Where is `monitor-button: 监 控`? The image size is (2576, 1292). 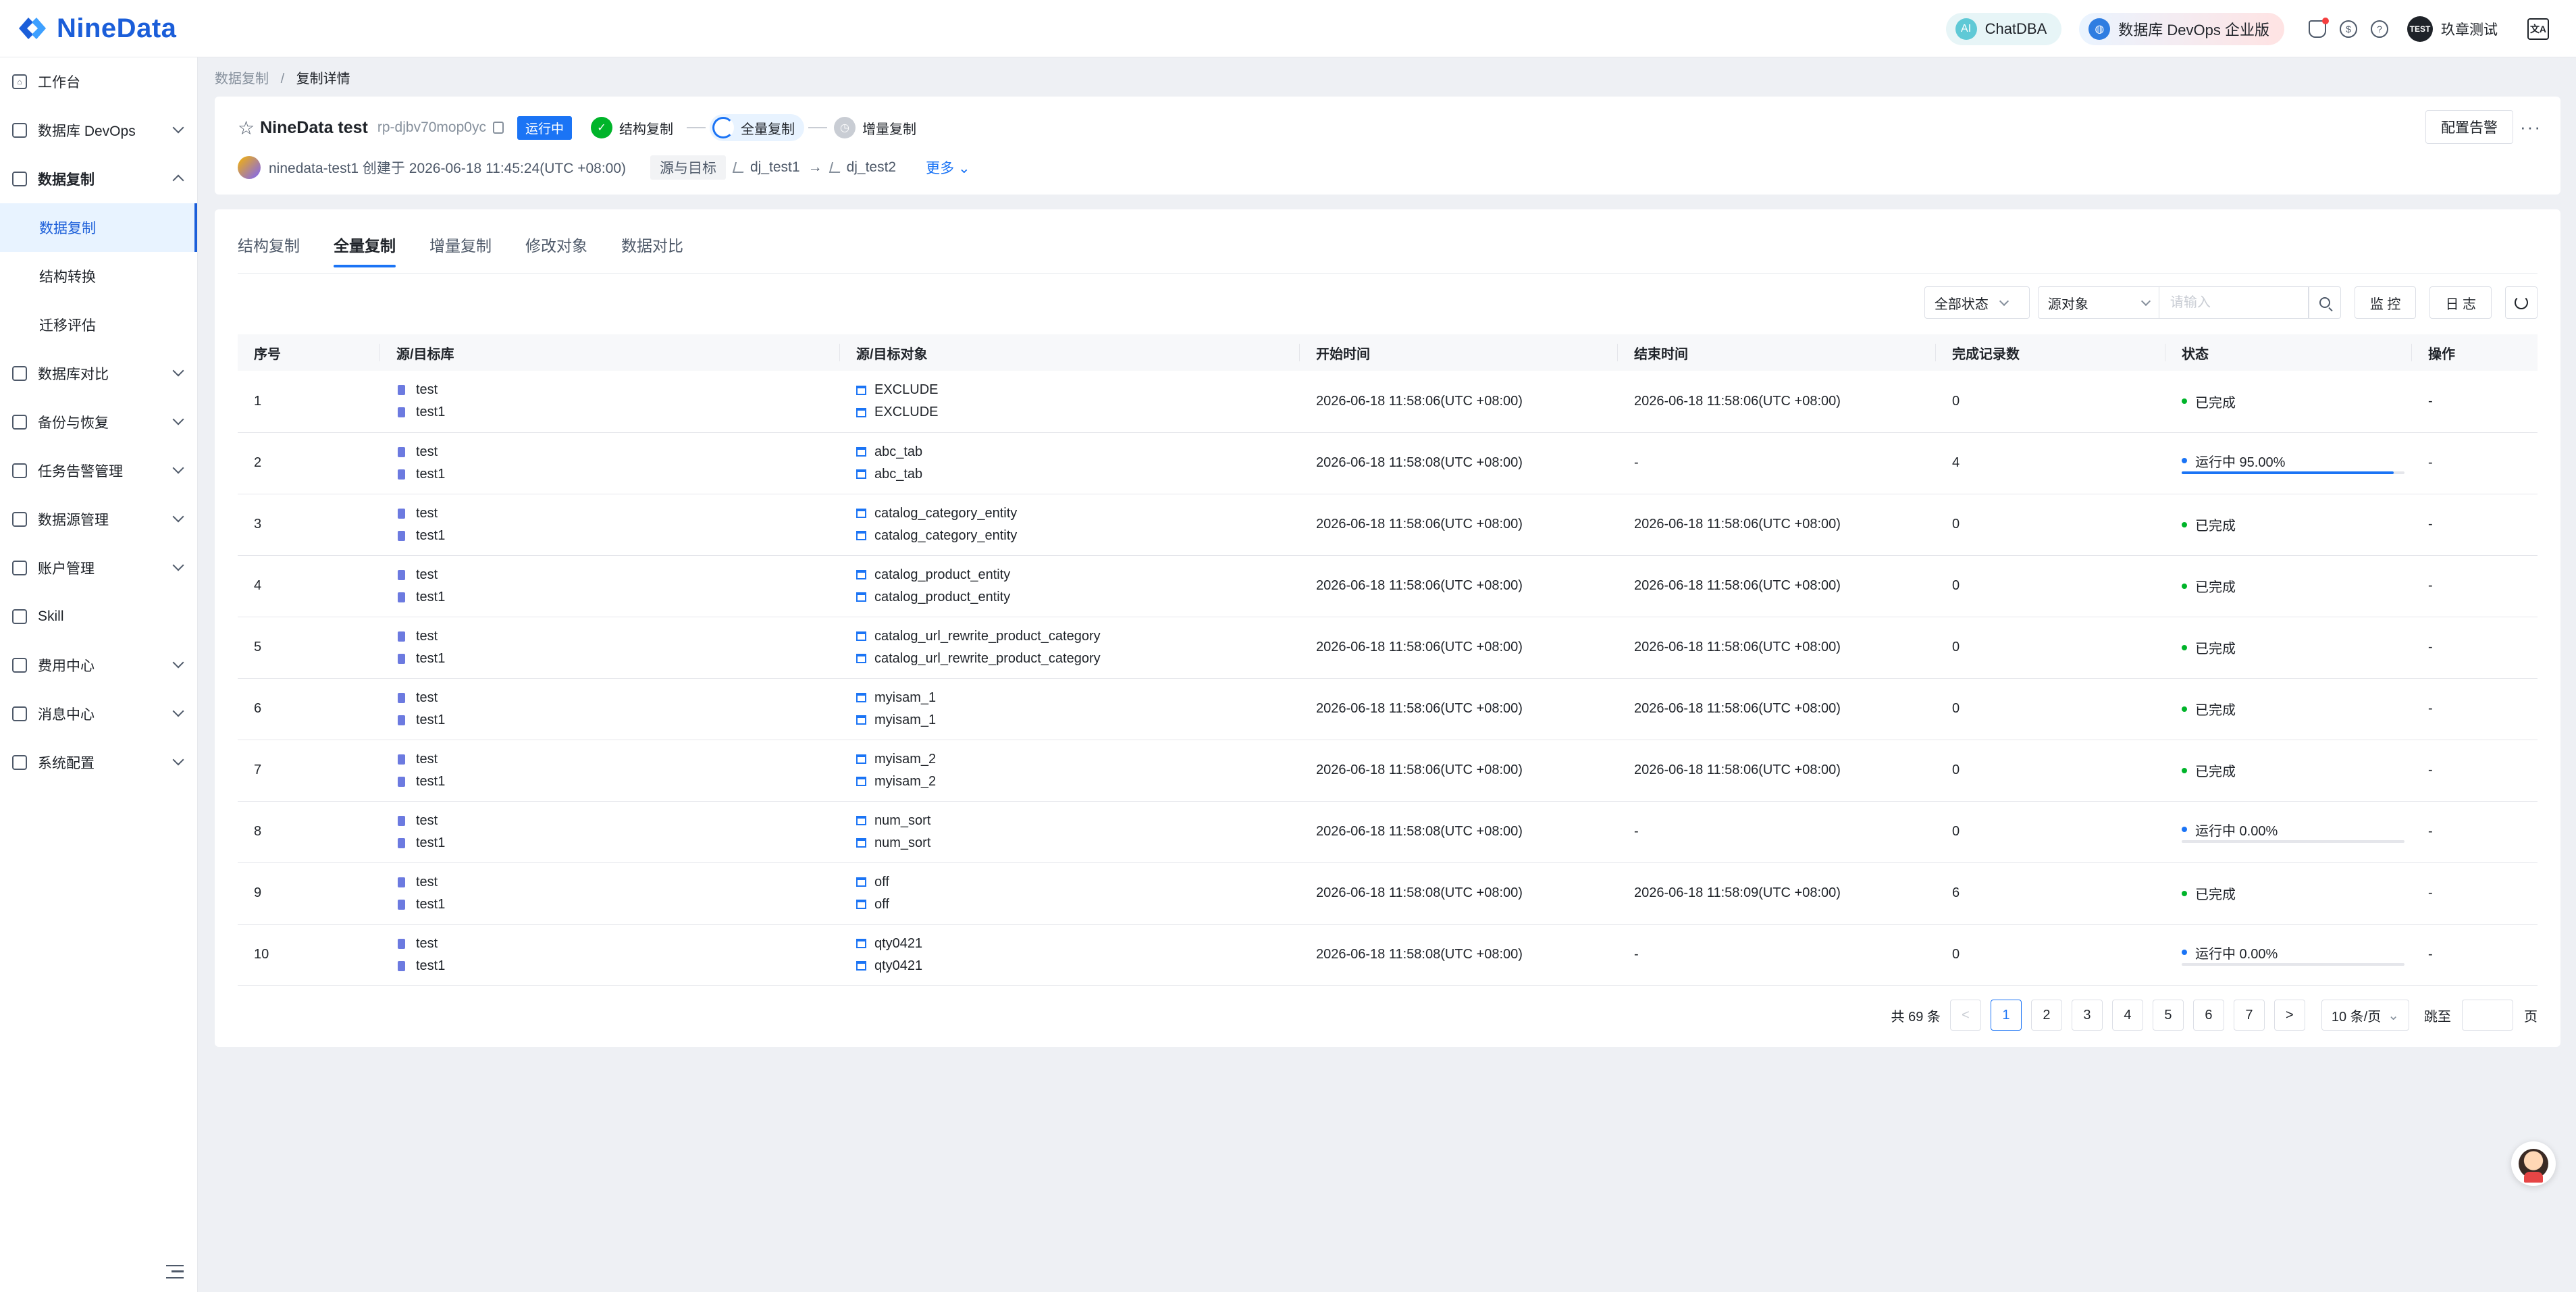
monitor-button: 监 控 is located at coordinates (2386, 302).